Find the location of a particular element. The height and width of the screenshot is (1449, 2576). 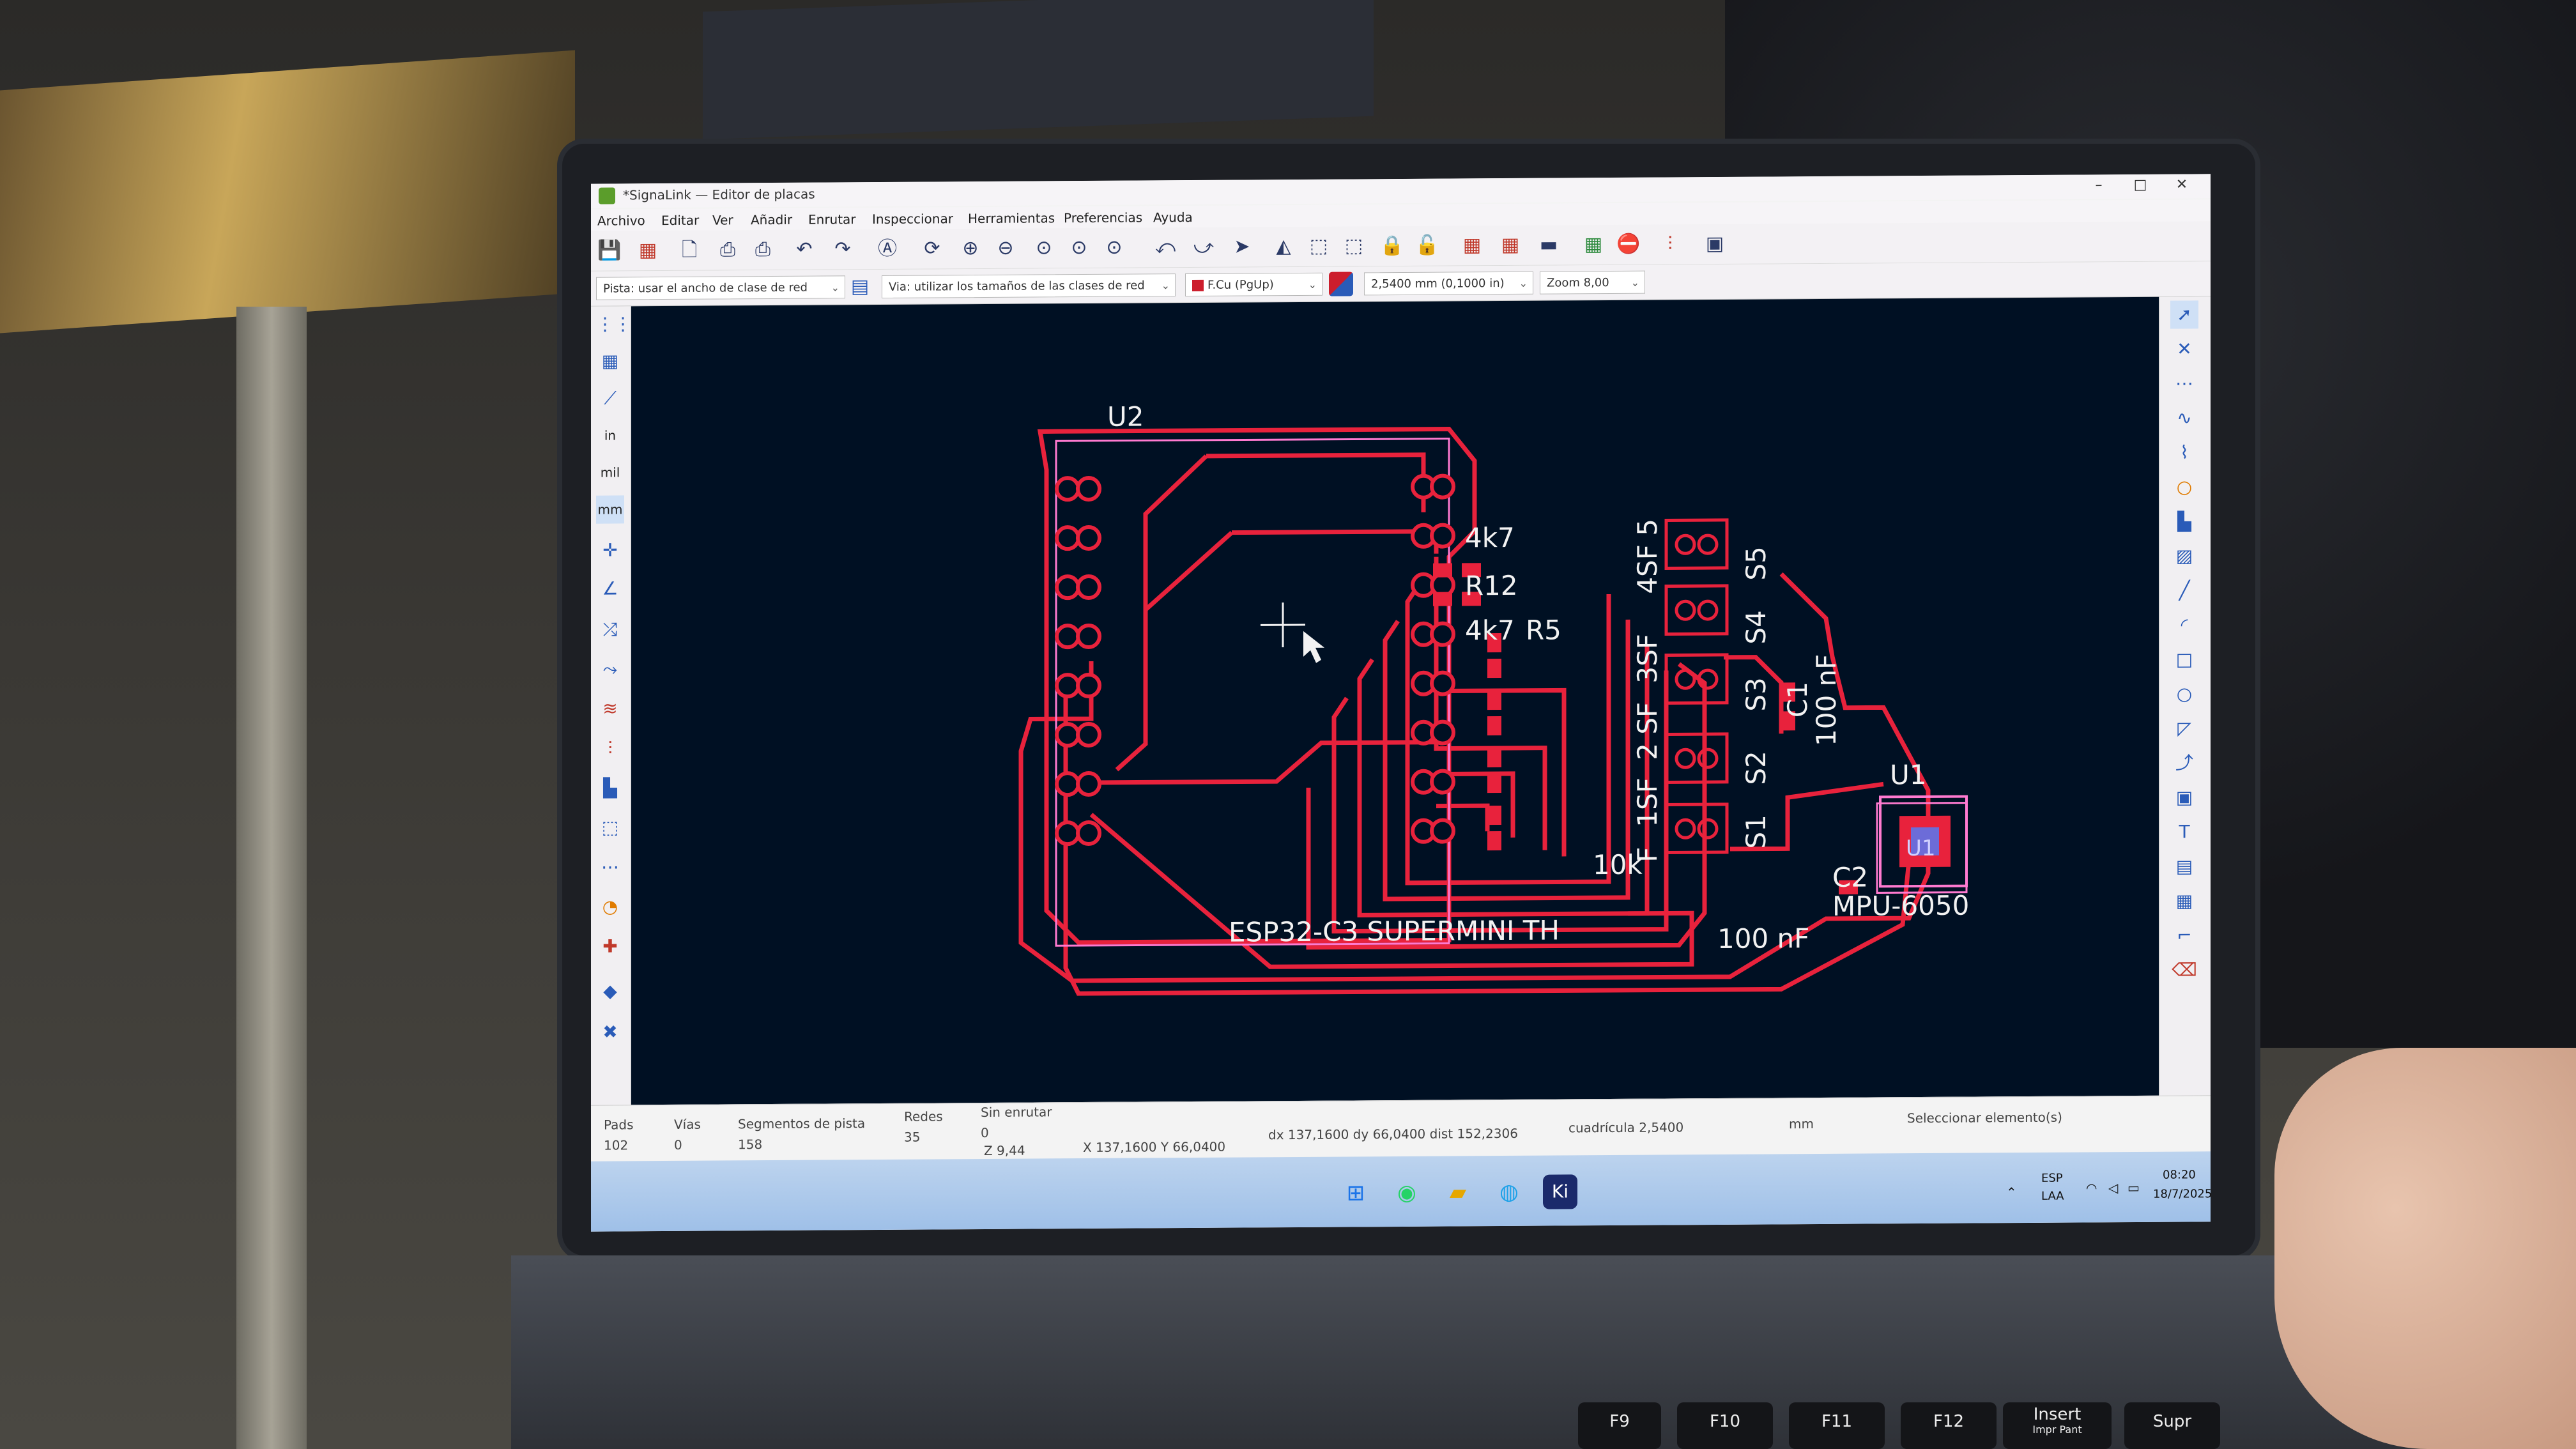

menu-enrutar: Enrutar is located at coordinates (832, 219).